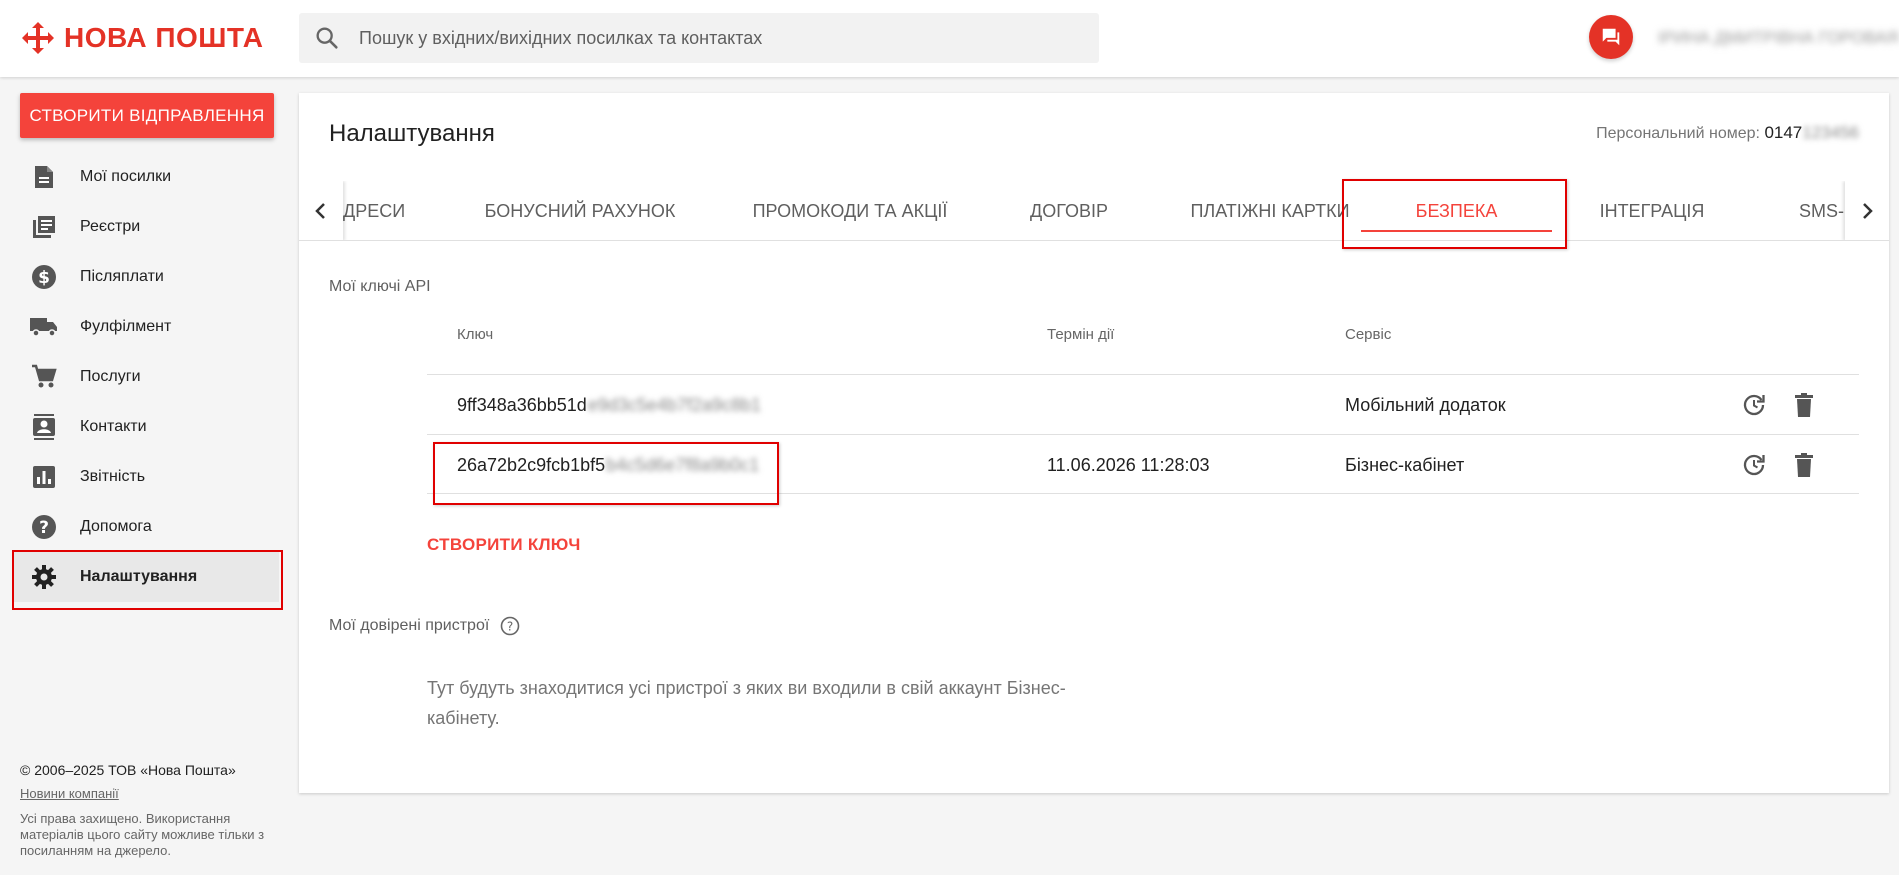  Describe the element at coordinates (606, 473) in the screenshot. I see `highlight-frame-key` at that location.